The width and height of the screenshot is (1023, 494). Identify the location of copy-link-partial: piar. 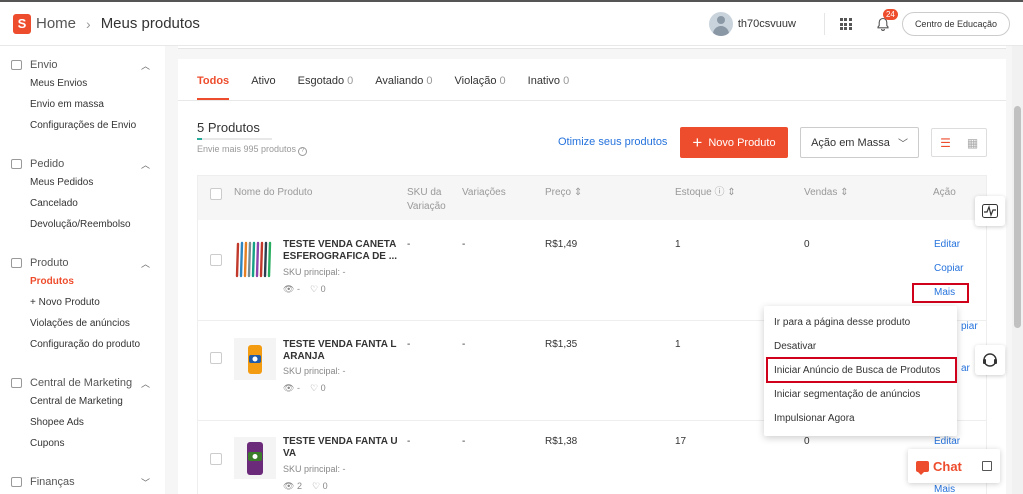
(969, 326).